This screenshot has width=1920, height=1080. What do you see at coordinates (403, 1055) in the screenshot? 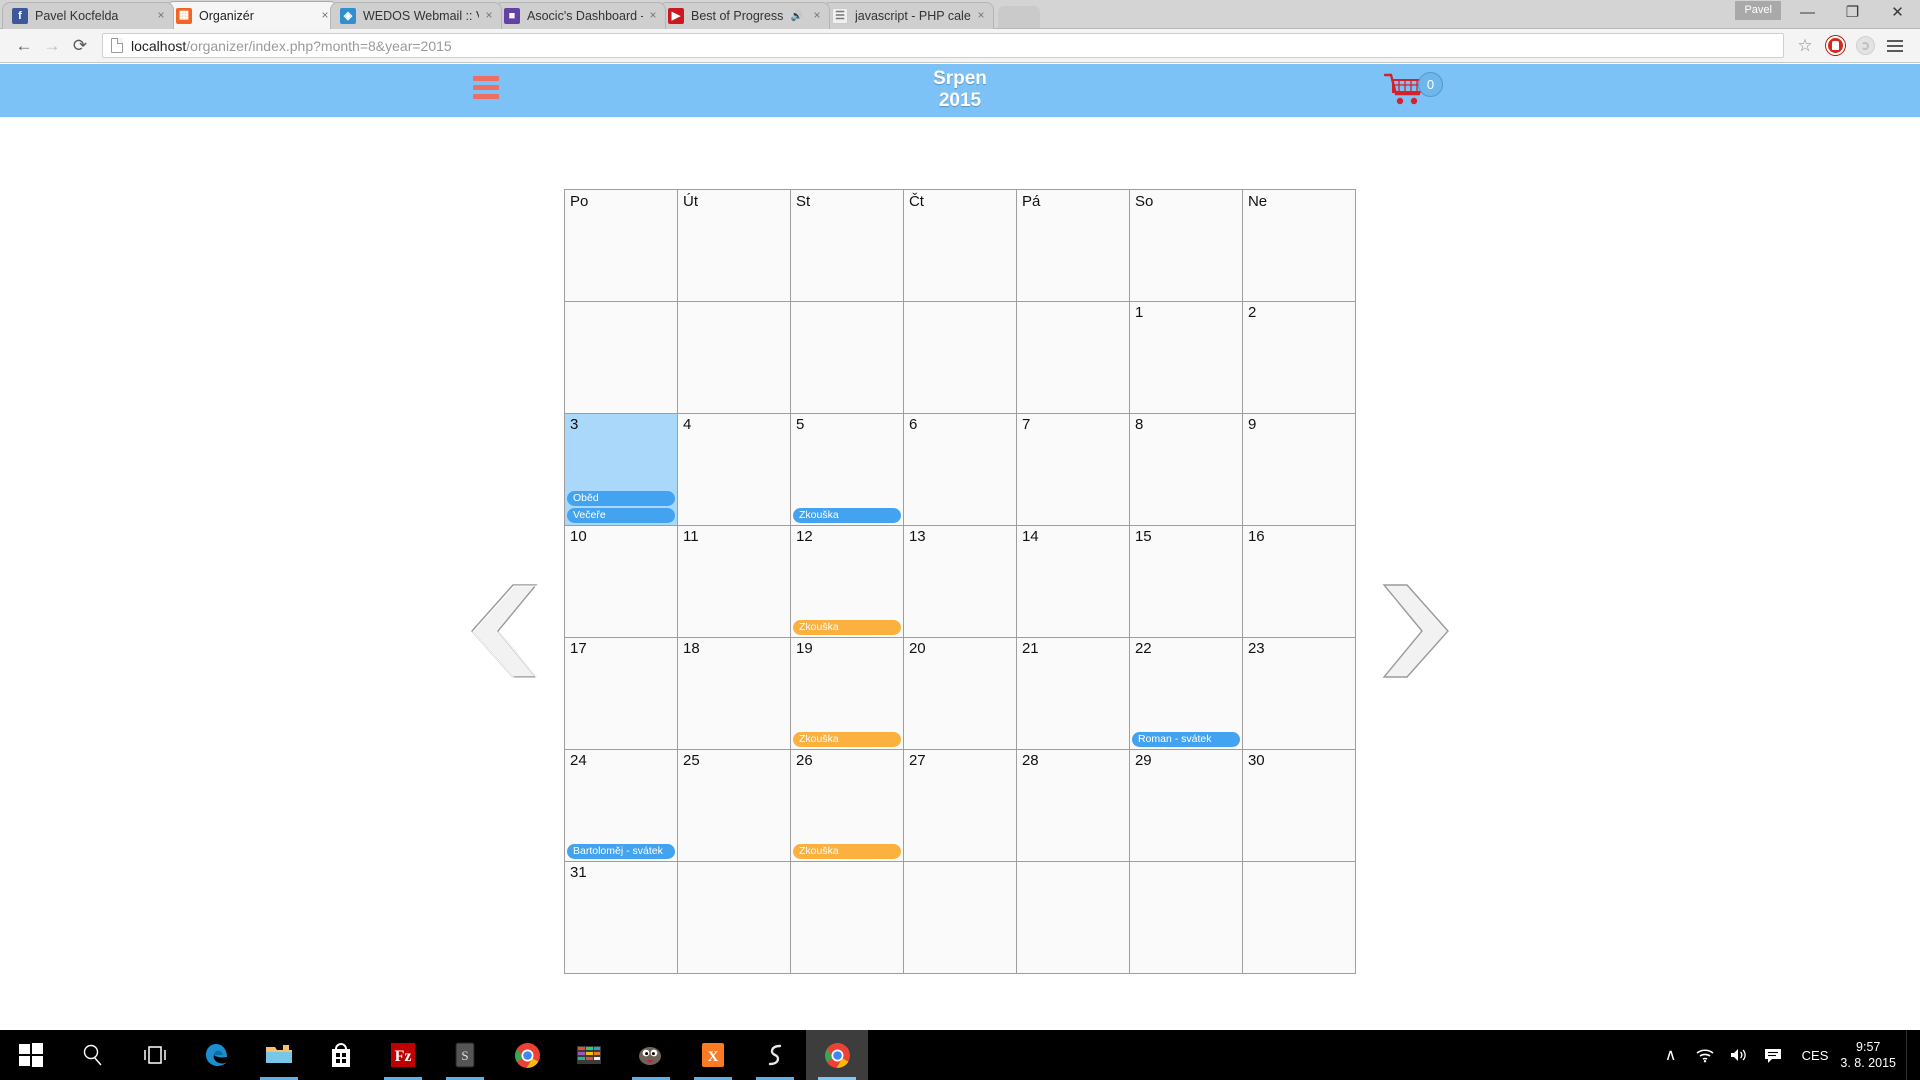
I see `filezilla-button: Fz` at bounding box center [403, 1055].